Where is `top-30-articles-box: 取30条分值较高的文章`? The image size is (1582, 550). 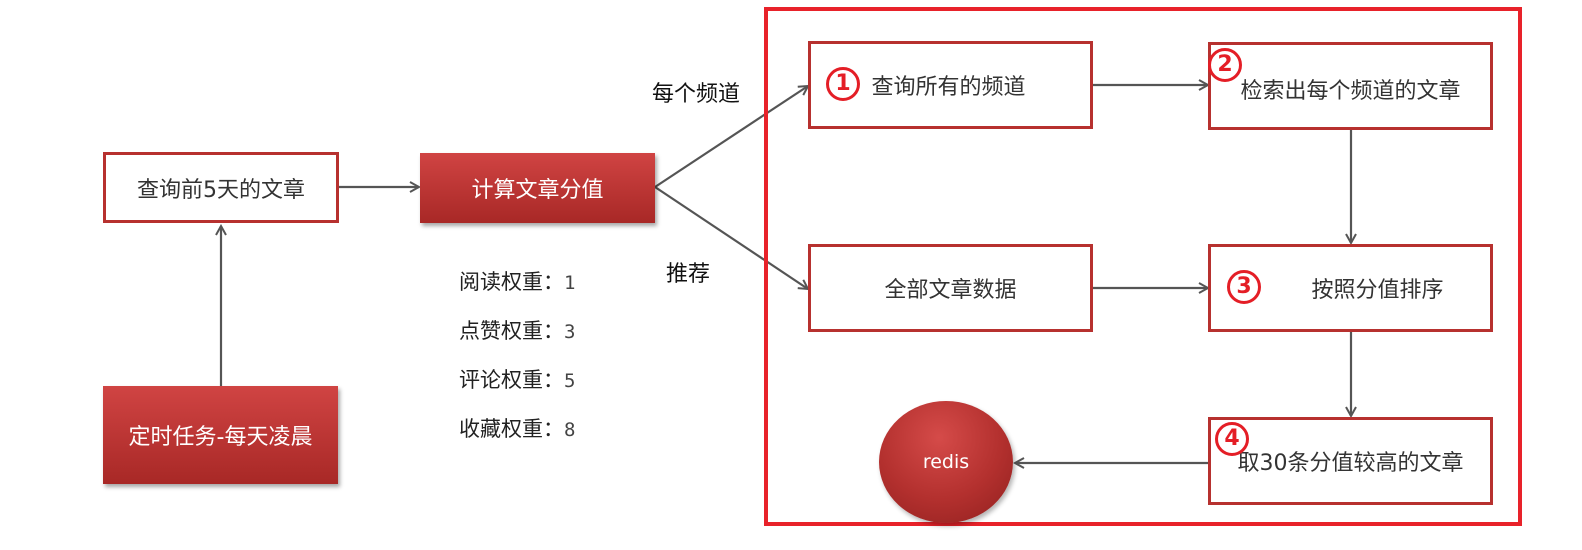 top-30-articles-box: 取30条分值较高的文章 is located at coordinates (1350, 461).